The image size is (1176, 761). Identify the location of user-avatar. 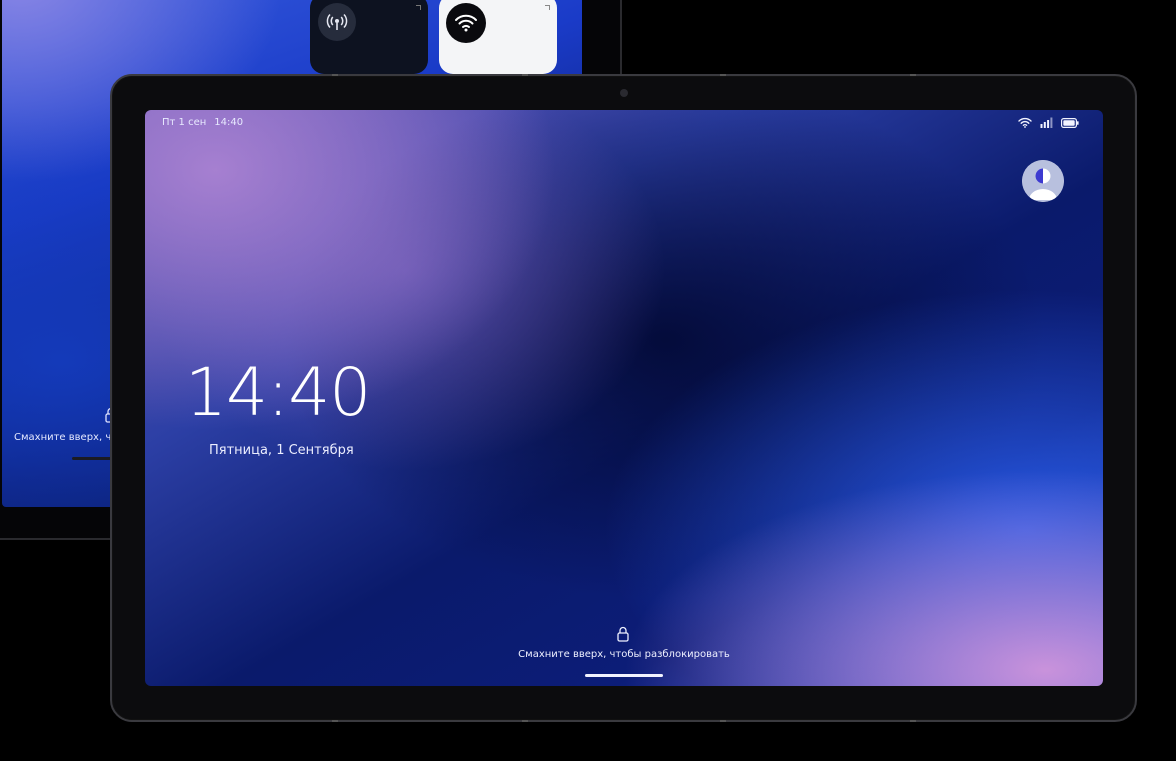
(1043, 181).